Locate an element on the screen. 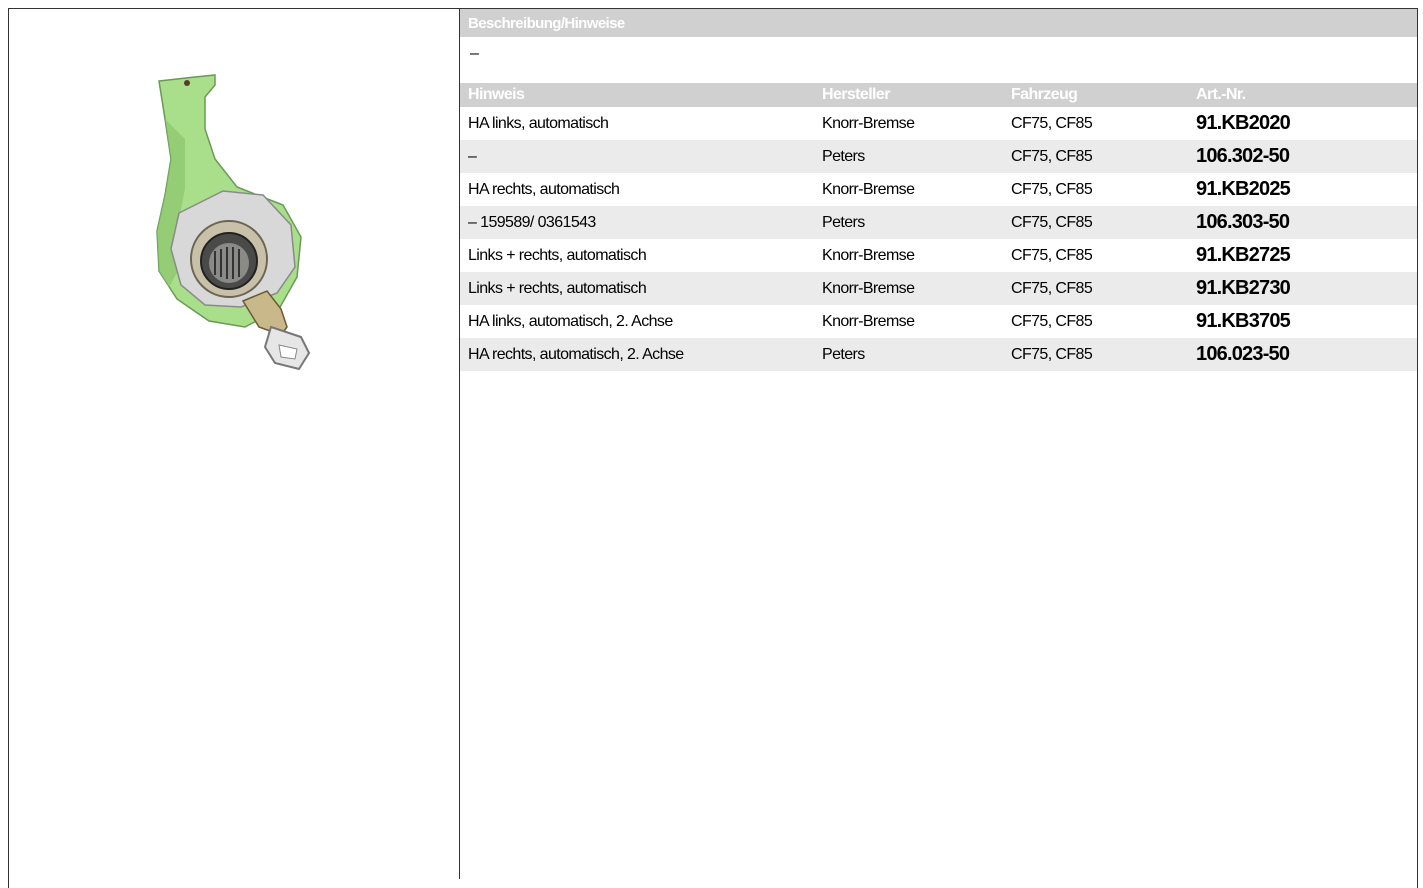  cell-hinweis: – 159589/ 0361543 is located at coordinates (637, 222).